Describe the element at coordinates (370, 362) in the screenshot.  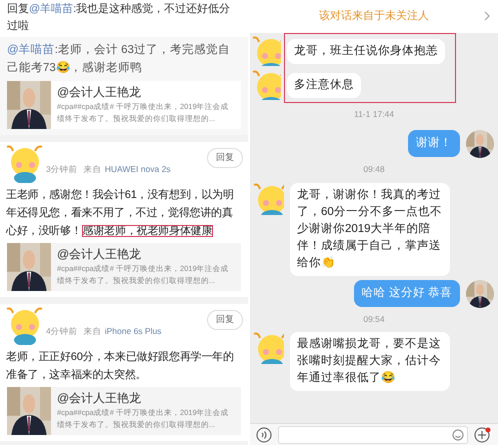
I see `message-bubble: 最感谢嘴损龙哥，要不是这张嘴时刻提醒大家，估计今年通过率很低了😂` at that location.